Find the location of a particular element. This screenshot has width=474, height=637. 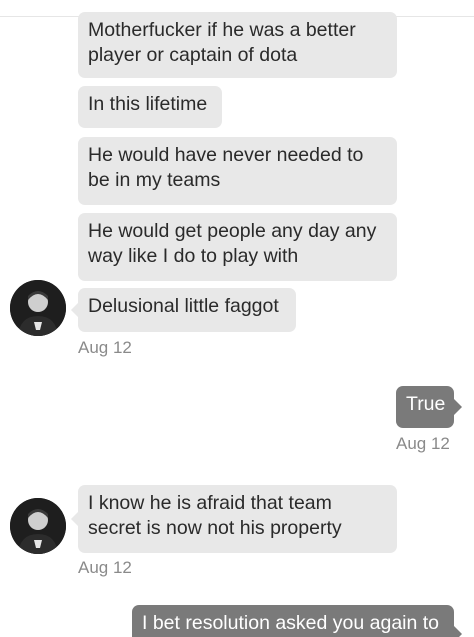

incoming-message: Delusional little faggot is located at coordinates (183, 310).